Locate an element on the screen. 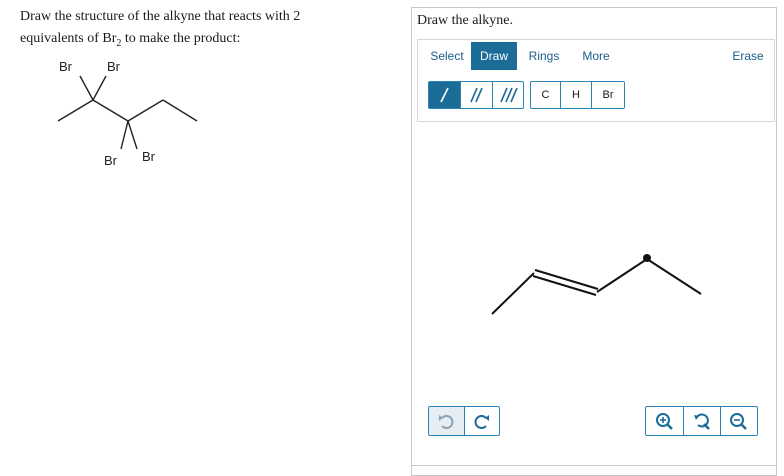 This screenshot has height=476, width=784. redo-button is located at coordinates (482, 421).